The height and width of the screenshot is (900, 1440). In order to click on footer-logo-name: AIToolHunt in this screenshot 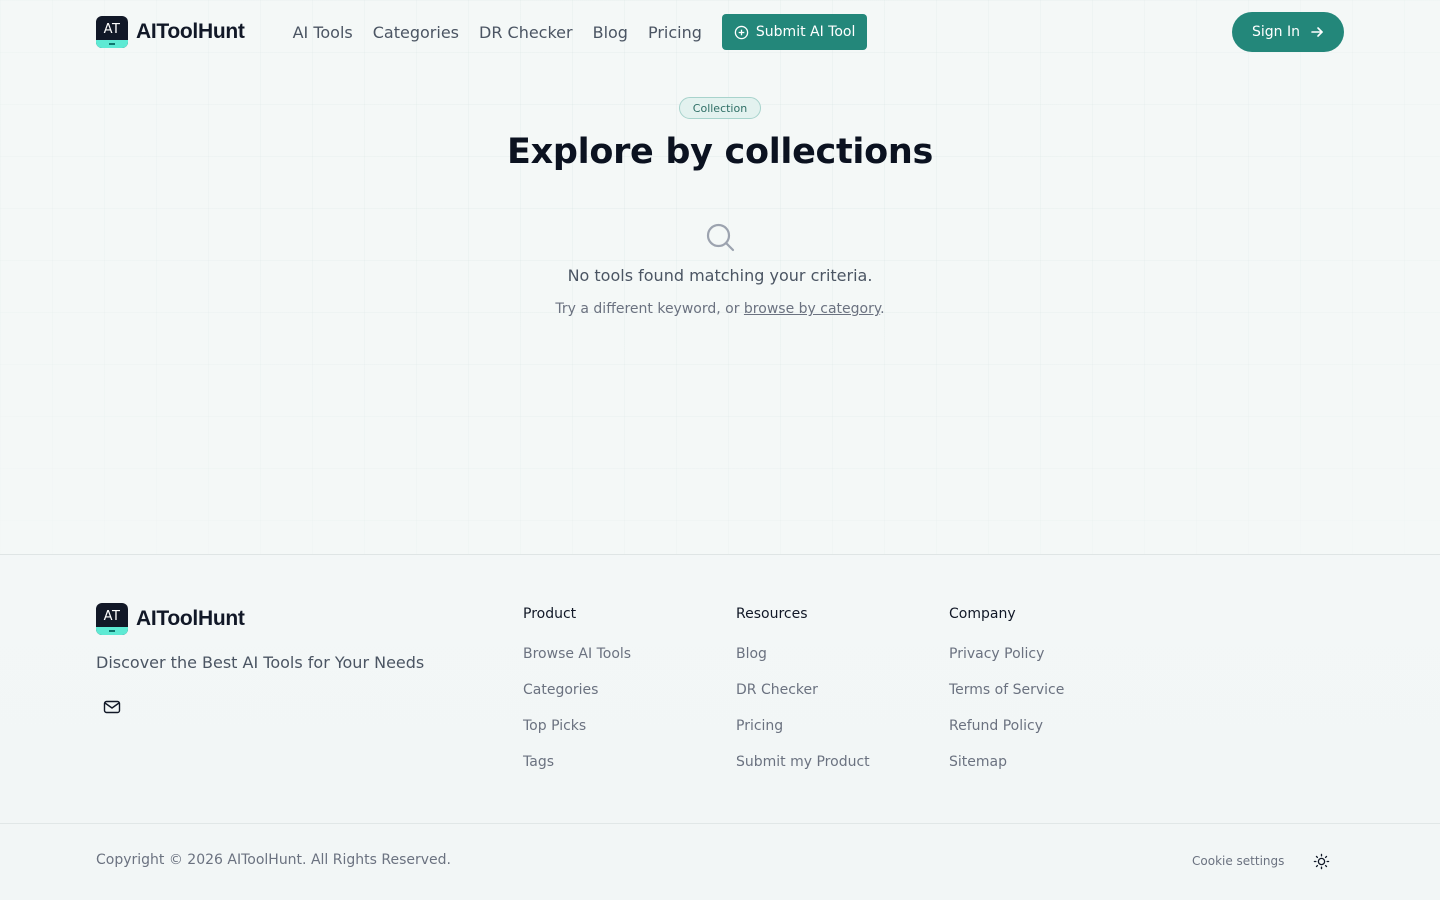, I will do `click(190, 618)`.